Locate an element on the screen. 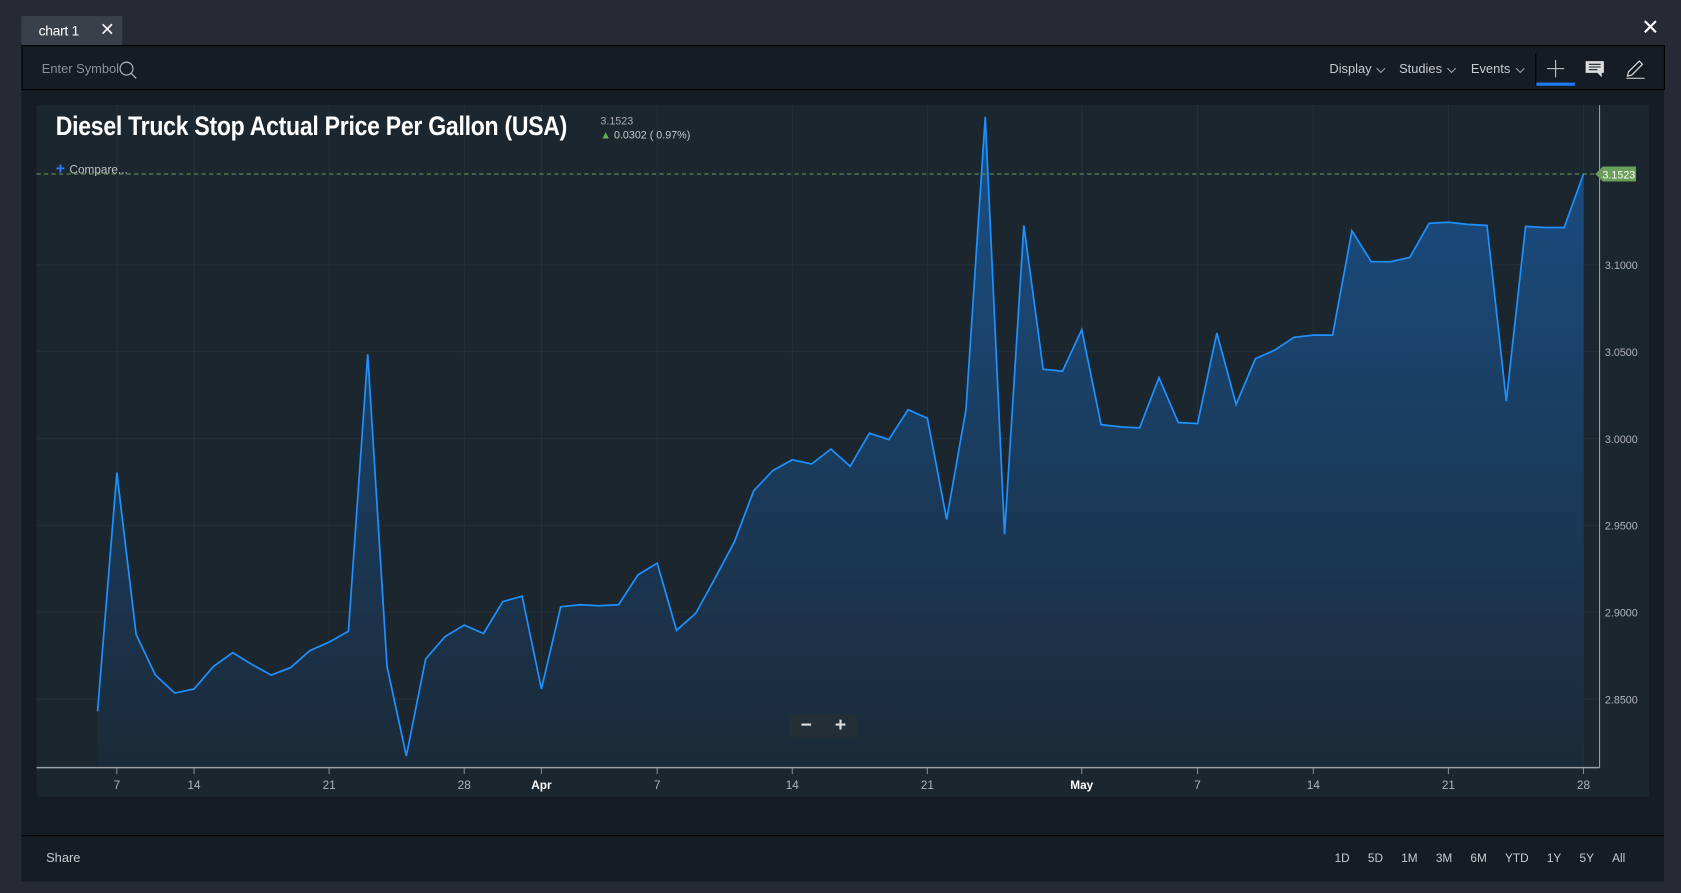  zoom-controls: − + is located at coordinates (823, 726).